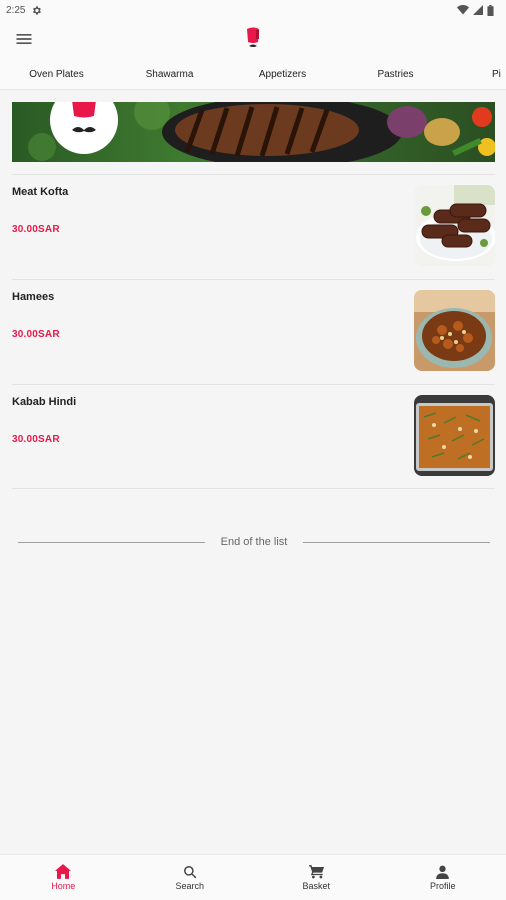 The image size is (506, 900). What do you see at coordinates (190, 872) in the screenshot?
I see `search-icon` at bounding box center [190, 872].